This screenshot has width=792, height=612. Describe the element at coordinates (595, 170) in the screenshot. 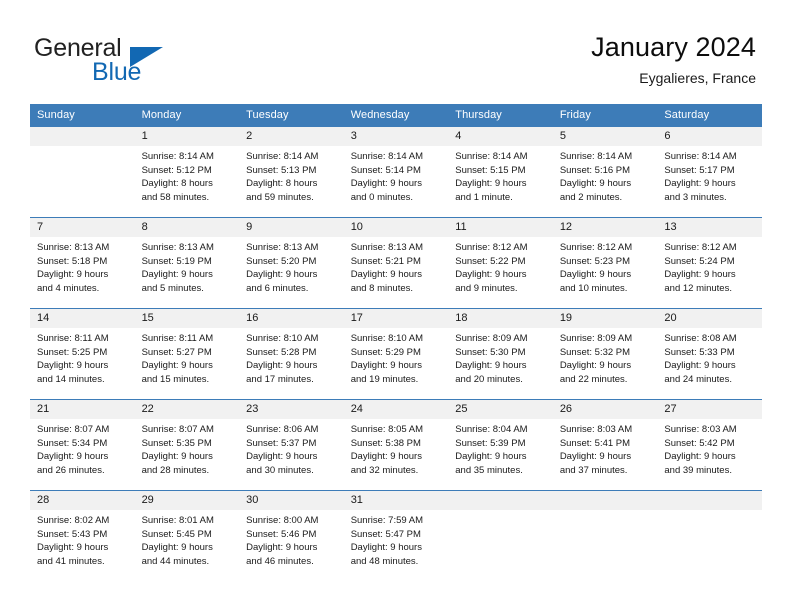

I see `sunset-text: Sunset: 5:16 PM` at that location.